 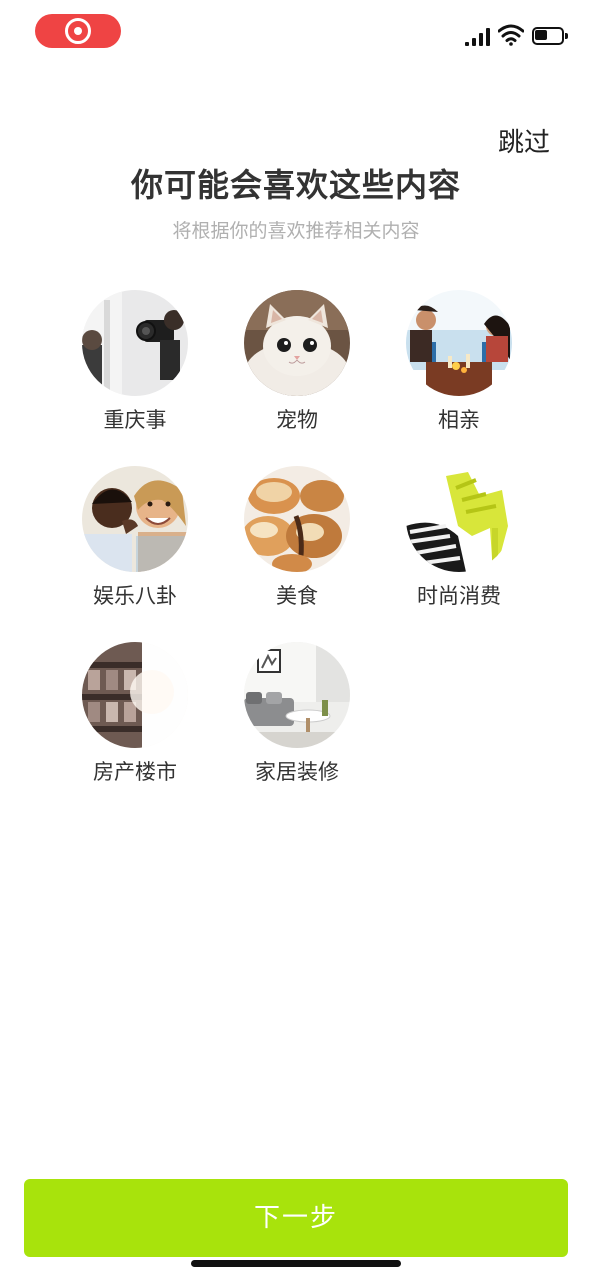 I want to click on living-room-photo-icon, so click(x=297, y=695).